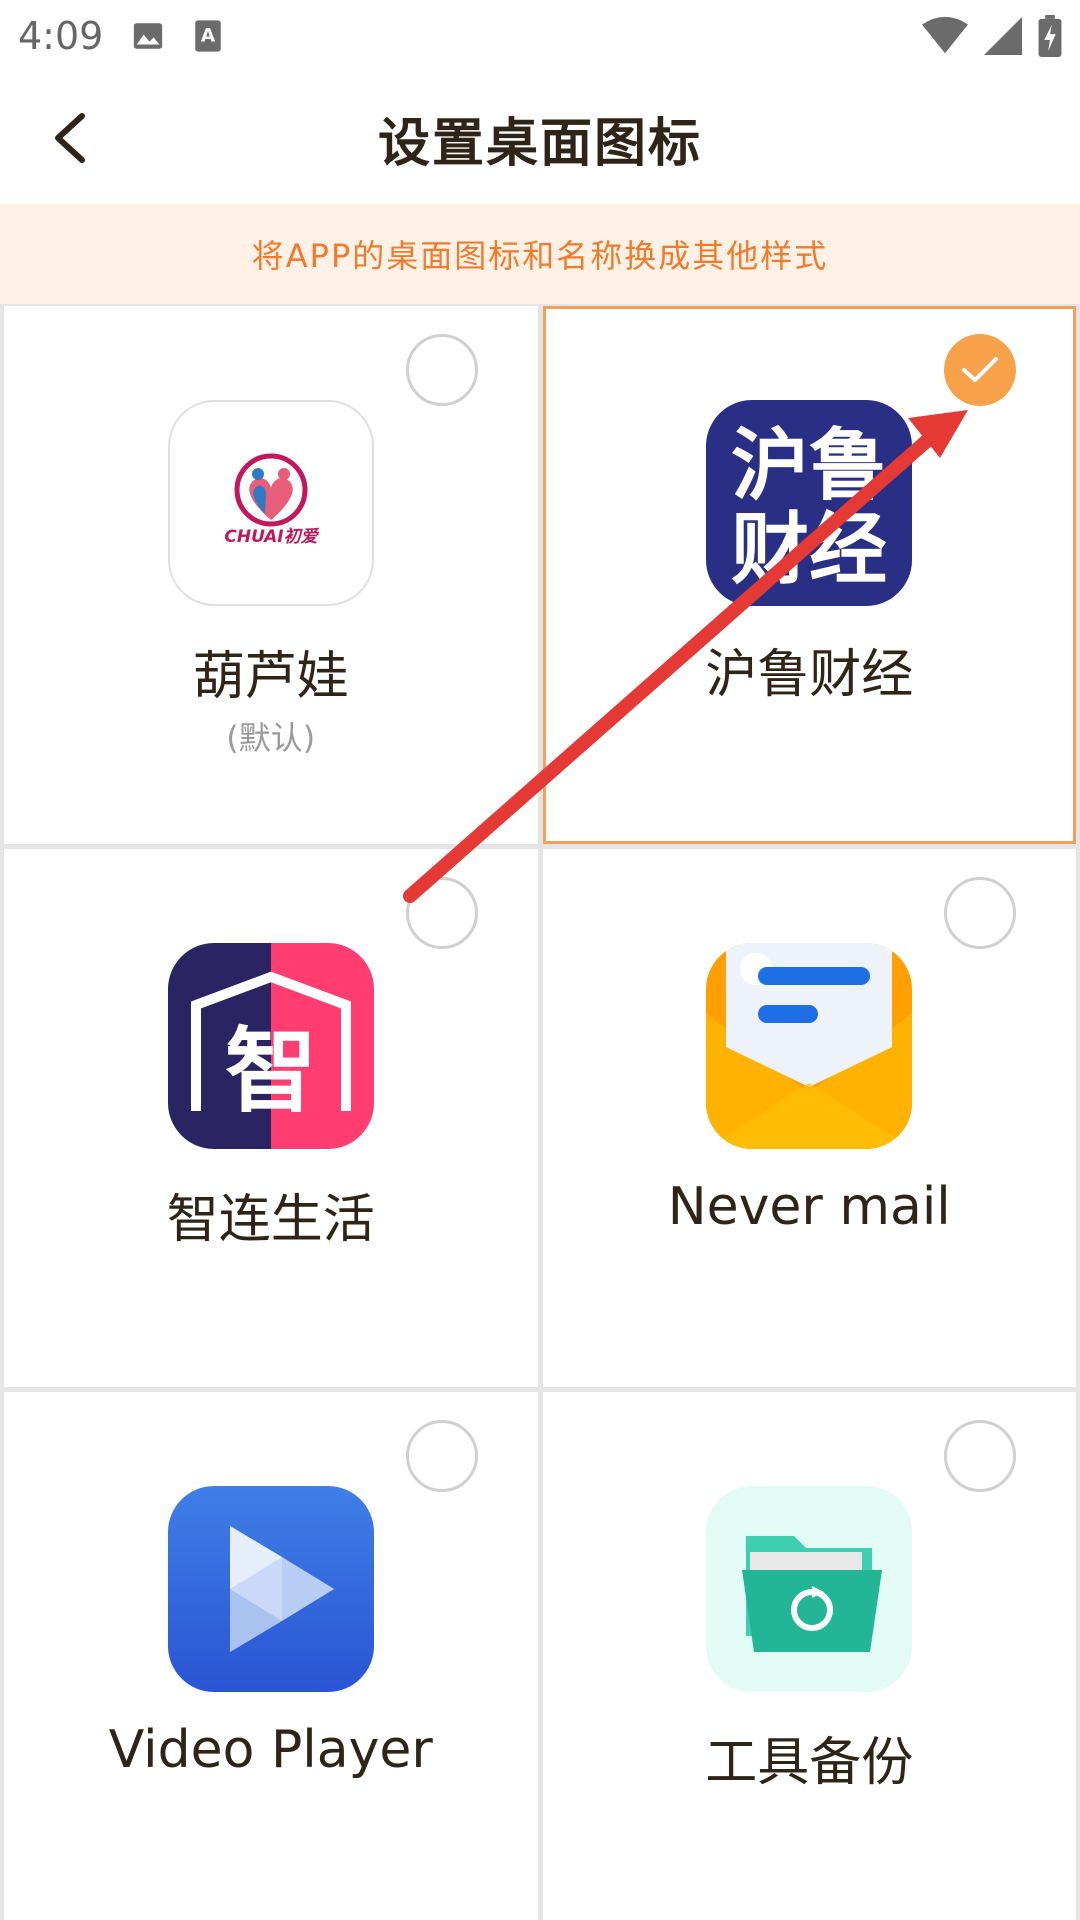 The height and width of the screenshot is (1920, 1080). I want to click on status-left: 4:09 A, so click(120, 36).